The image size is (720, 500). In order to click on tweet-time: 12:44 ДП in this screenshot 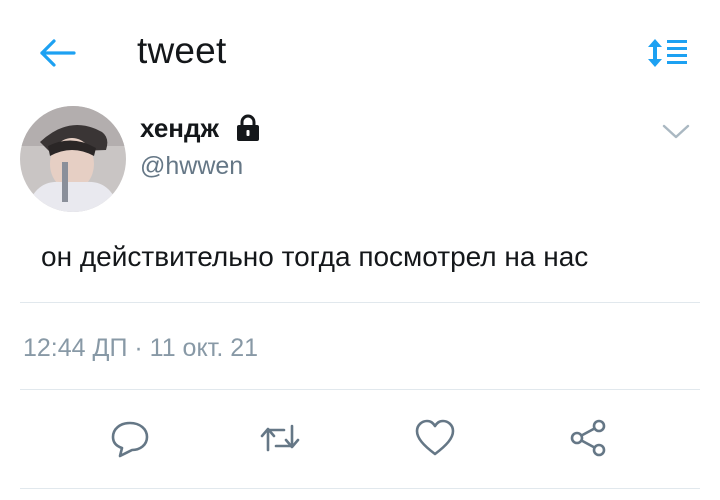, I will do `click(75, 348)`.